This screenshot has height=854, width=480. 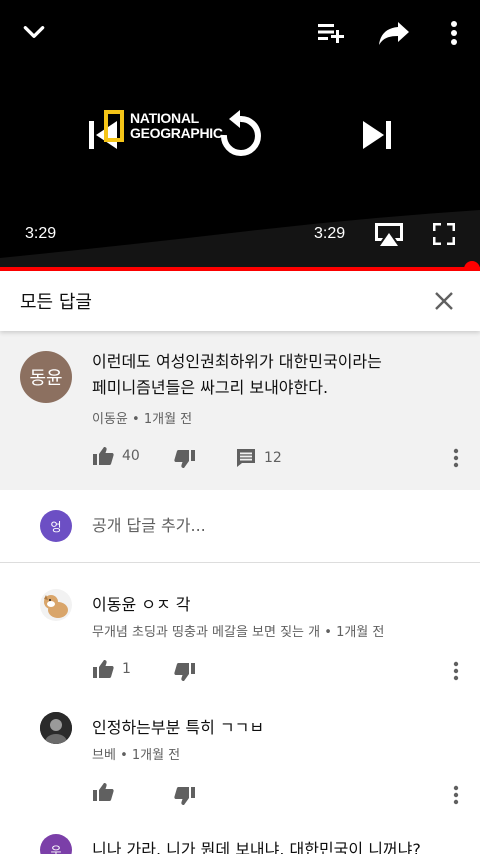 I want to click on fullscreen-button, so click(x=444, y=234).